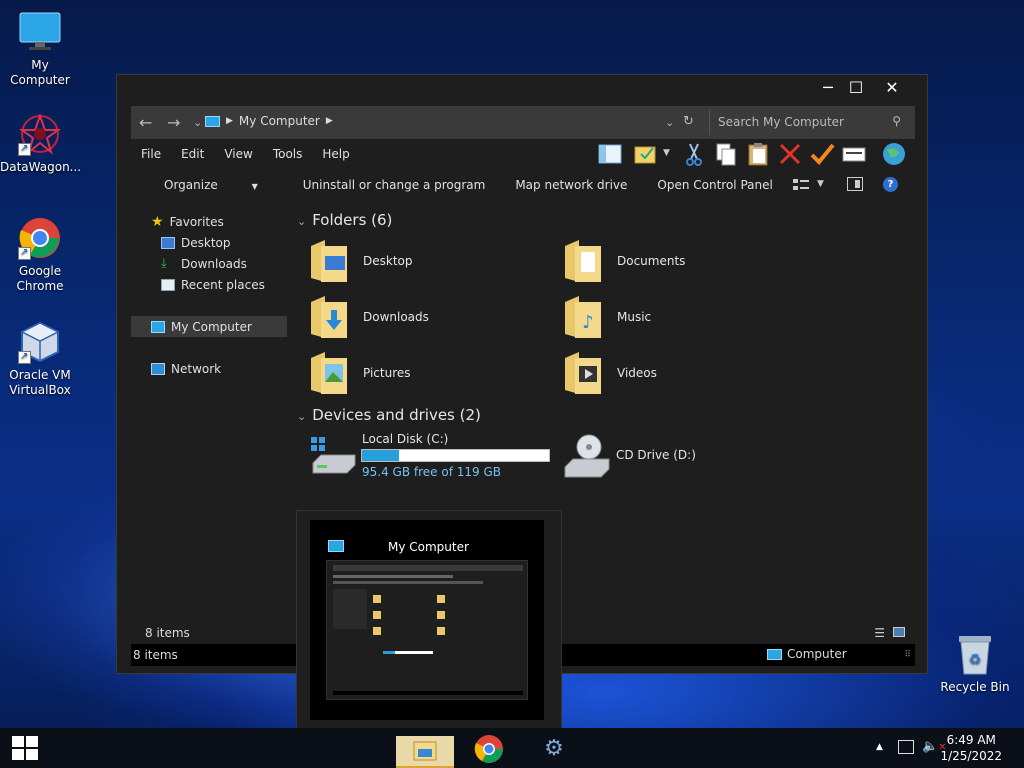 The height and width of the screenshot is (768, 1024). I want to click on folders-header-label: Folders (6), so click(352, 220).